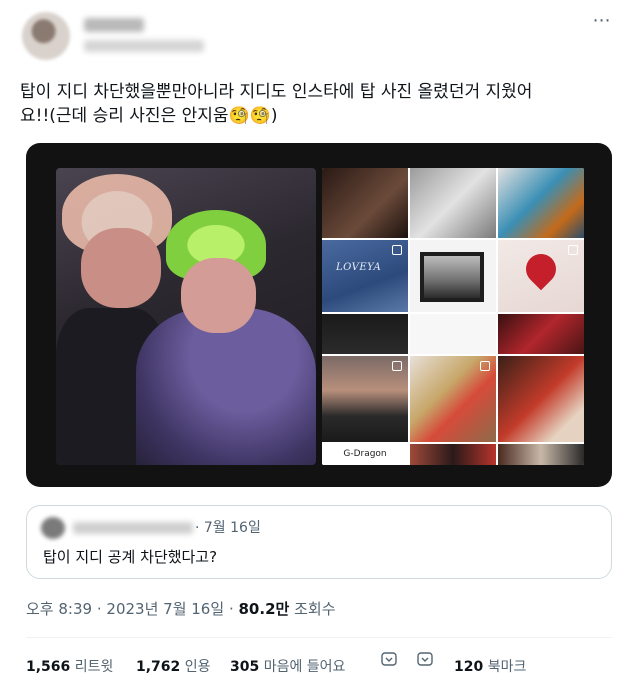 The width and height of the screenshot is (632, 688). What do you see at coordinates (276, 92) in the screenshot?
I see `tweet-text-line-1: 탑이 지디 차단했을뿐만아니라 지디도 인스타에 탑 사진 올렸던거 지웠어` at bounding box center [276, 92].